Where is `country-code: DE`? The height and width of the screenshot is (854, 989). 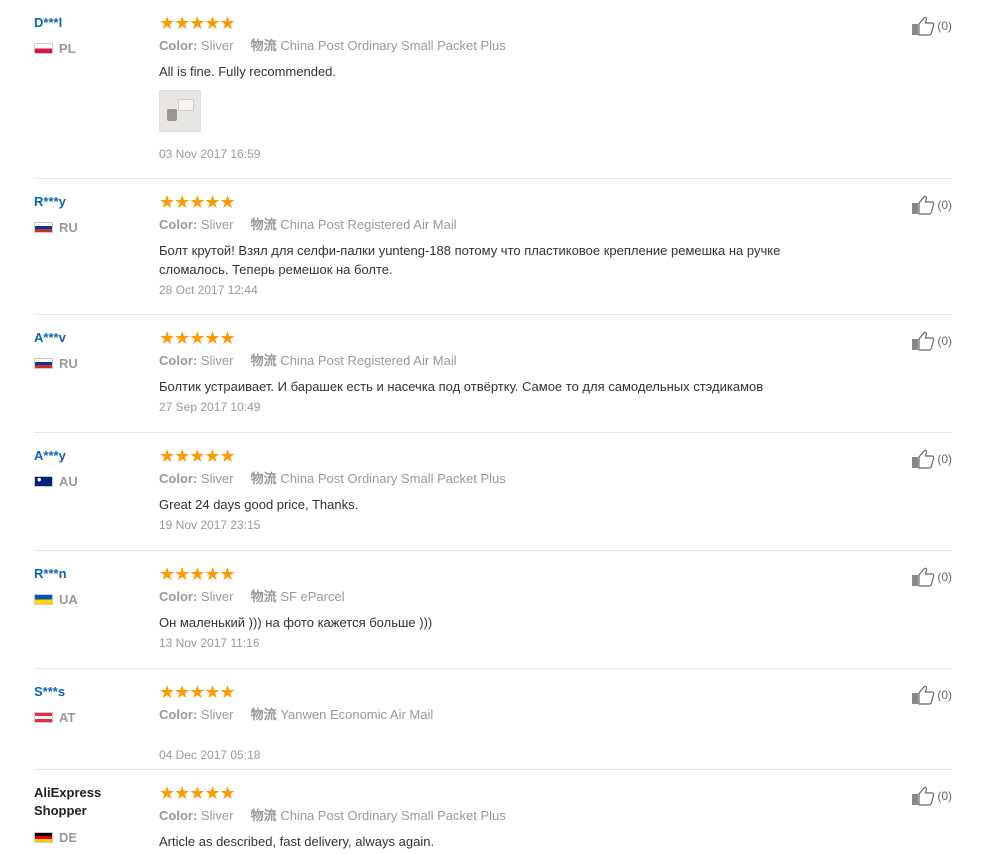
country-code: DE is located at coordinates (68, 837).